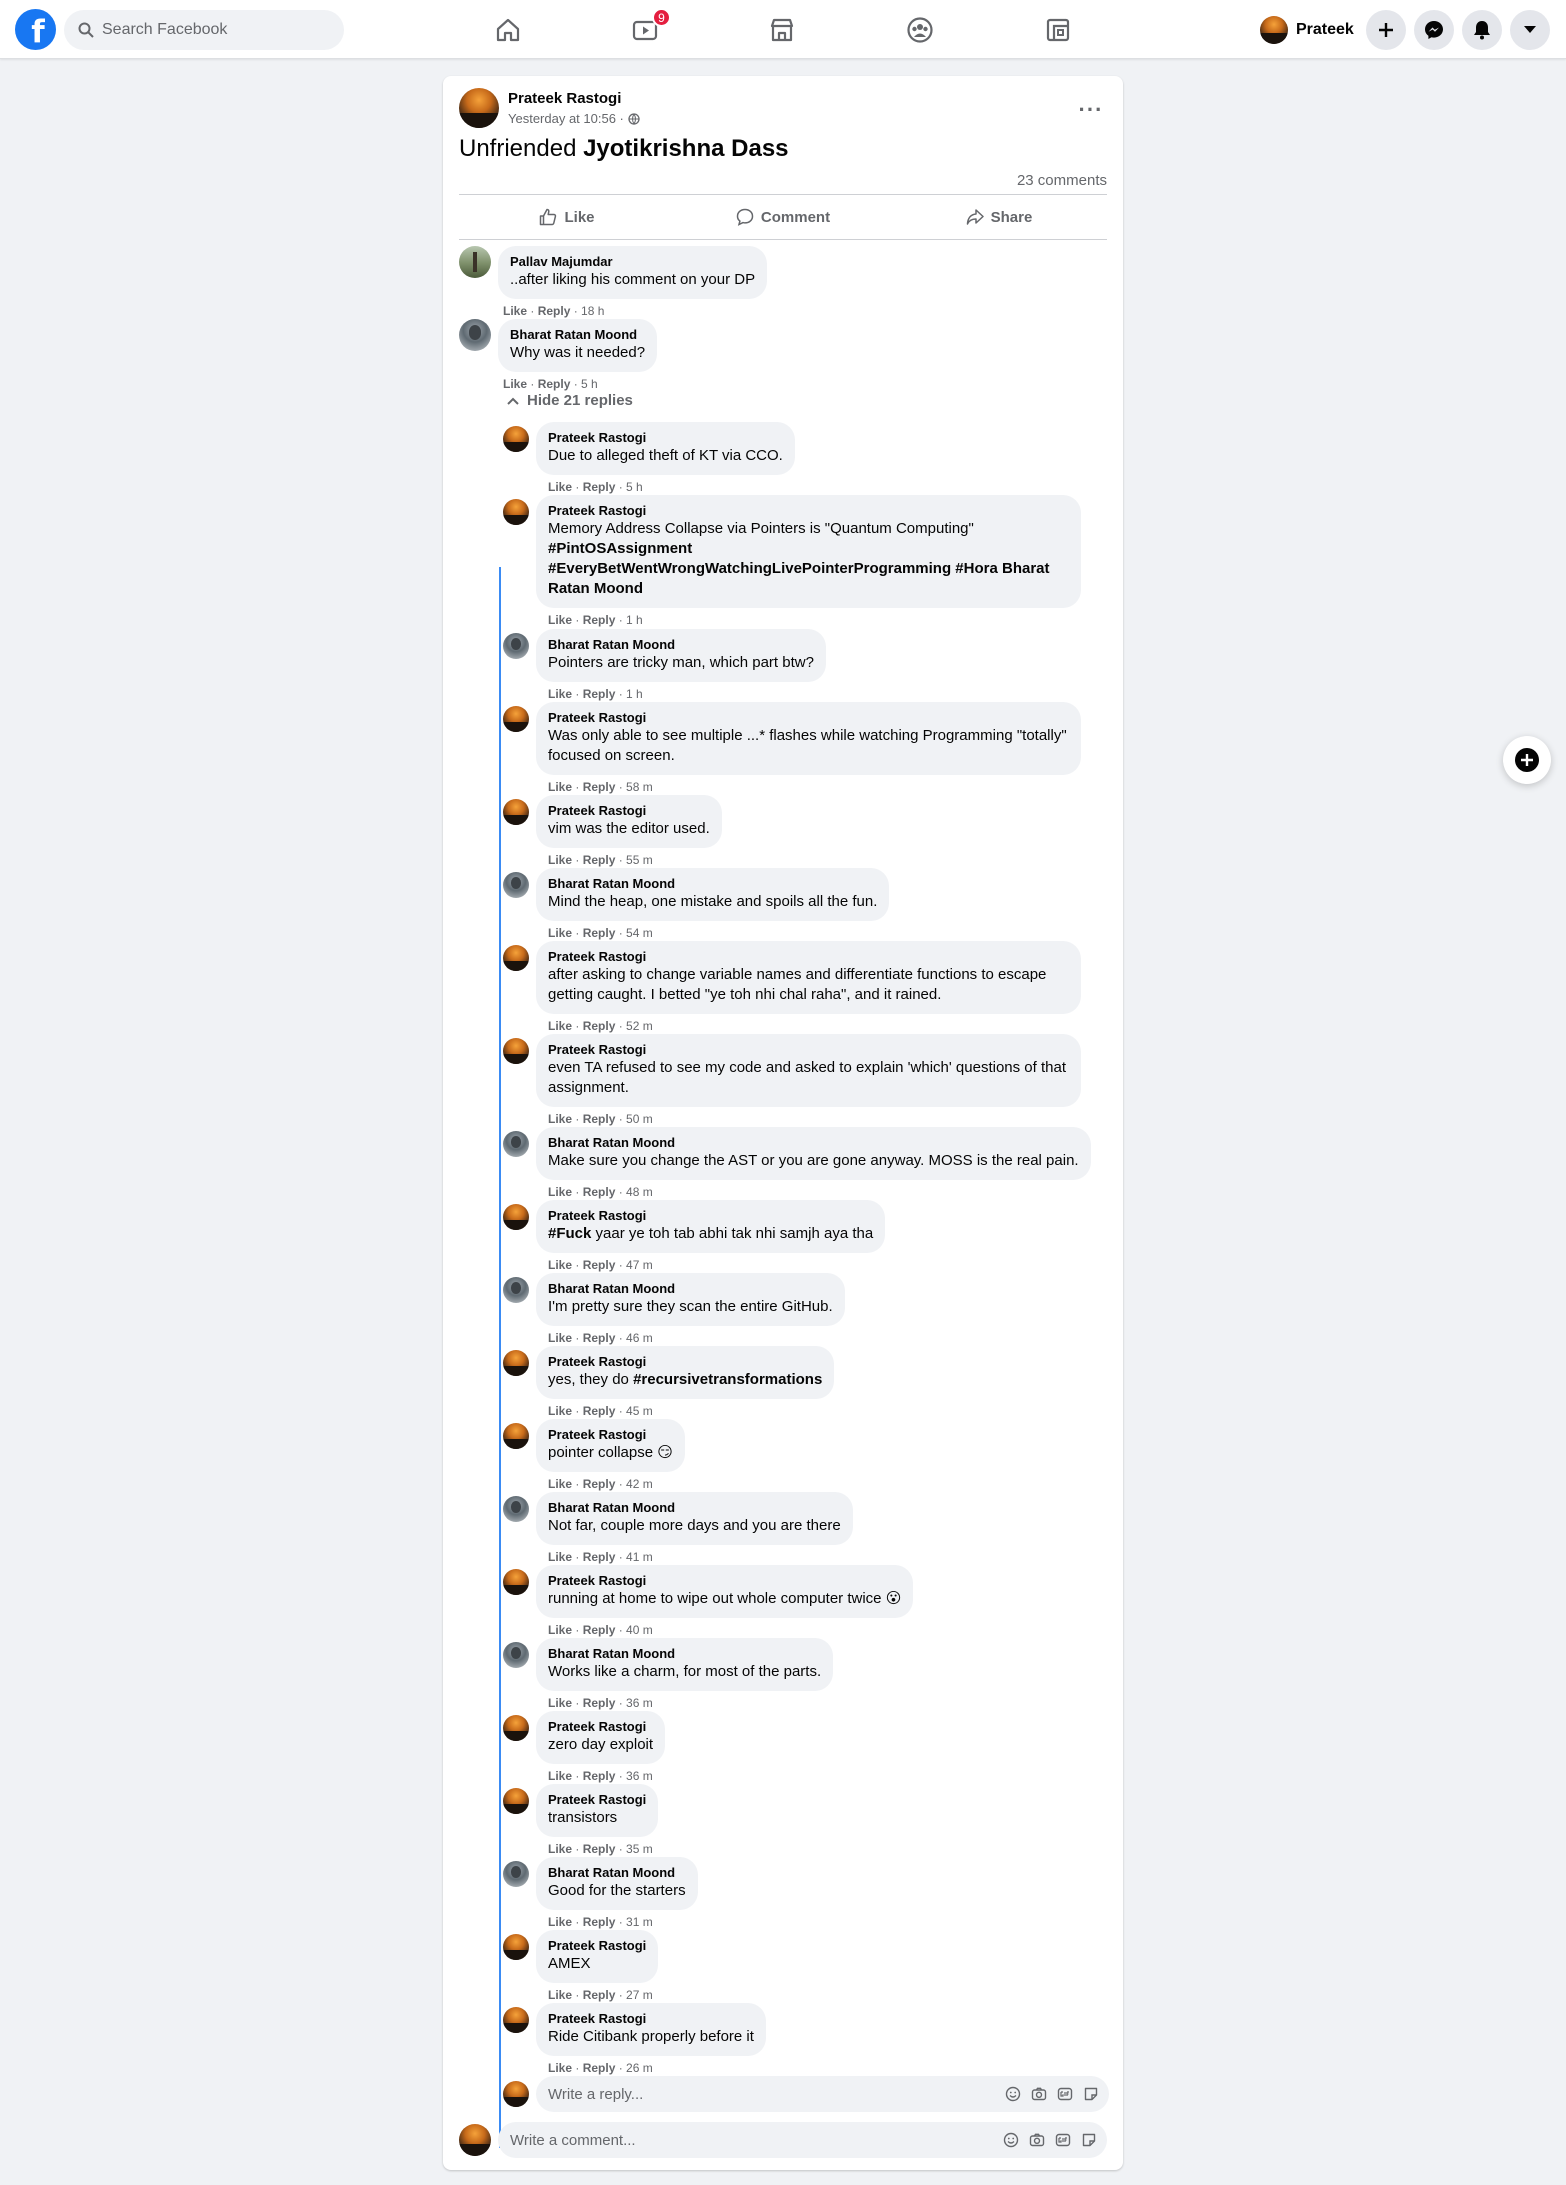 The image size is (1566, 2185). Describe the element at coordinates (685, 148) in the screenshot. I see `unfriended-person-name: Jyotikrishna Dass` at that location.